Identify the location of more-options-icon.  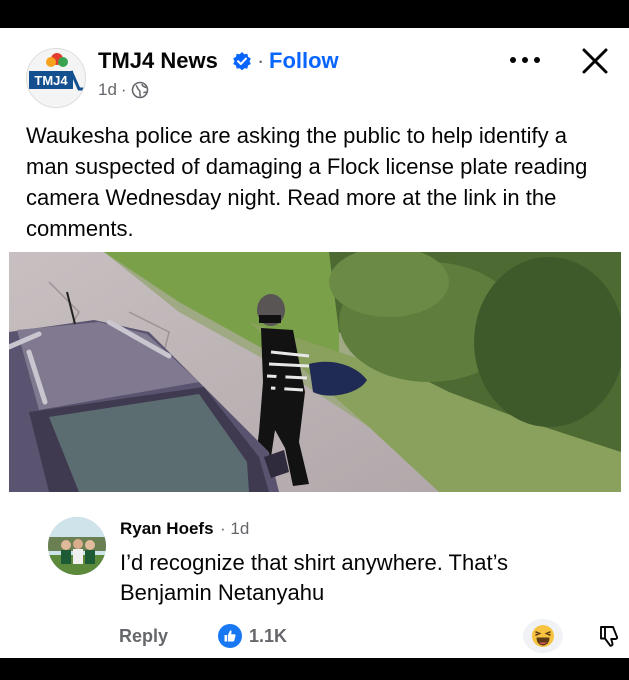
(525, 60).